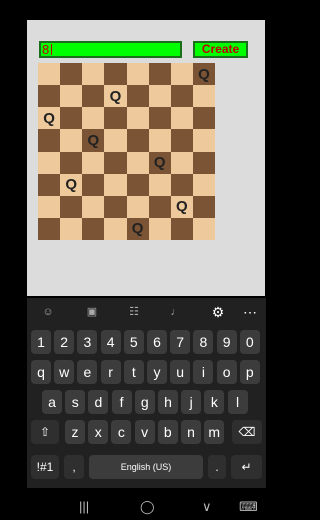  What do you see at coordinates (237, 402) in the screenshot?
I see `key-l: l` at bounding box center [237, 402].